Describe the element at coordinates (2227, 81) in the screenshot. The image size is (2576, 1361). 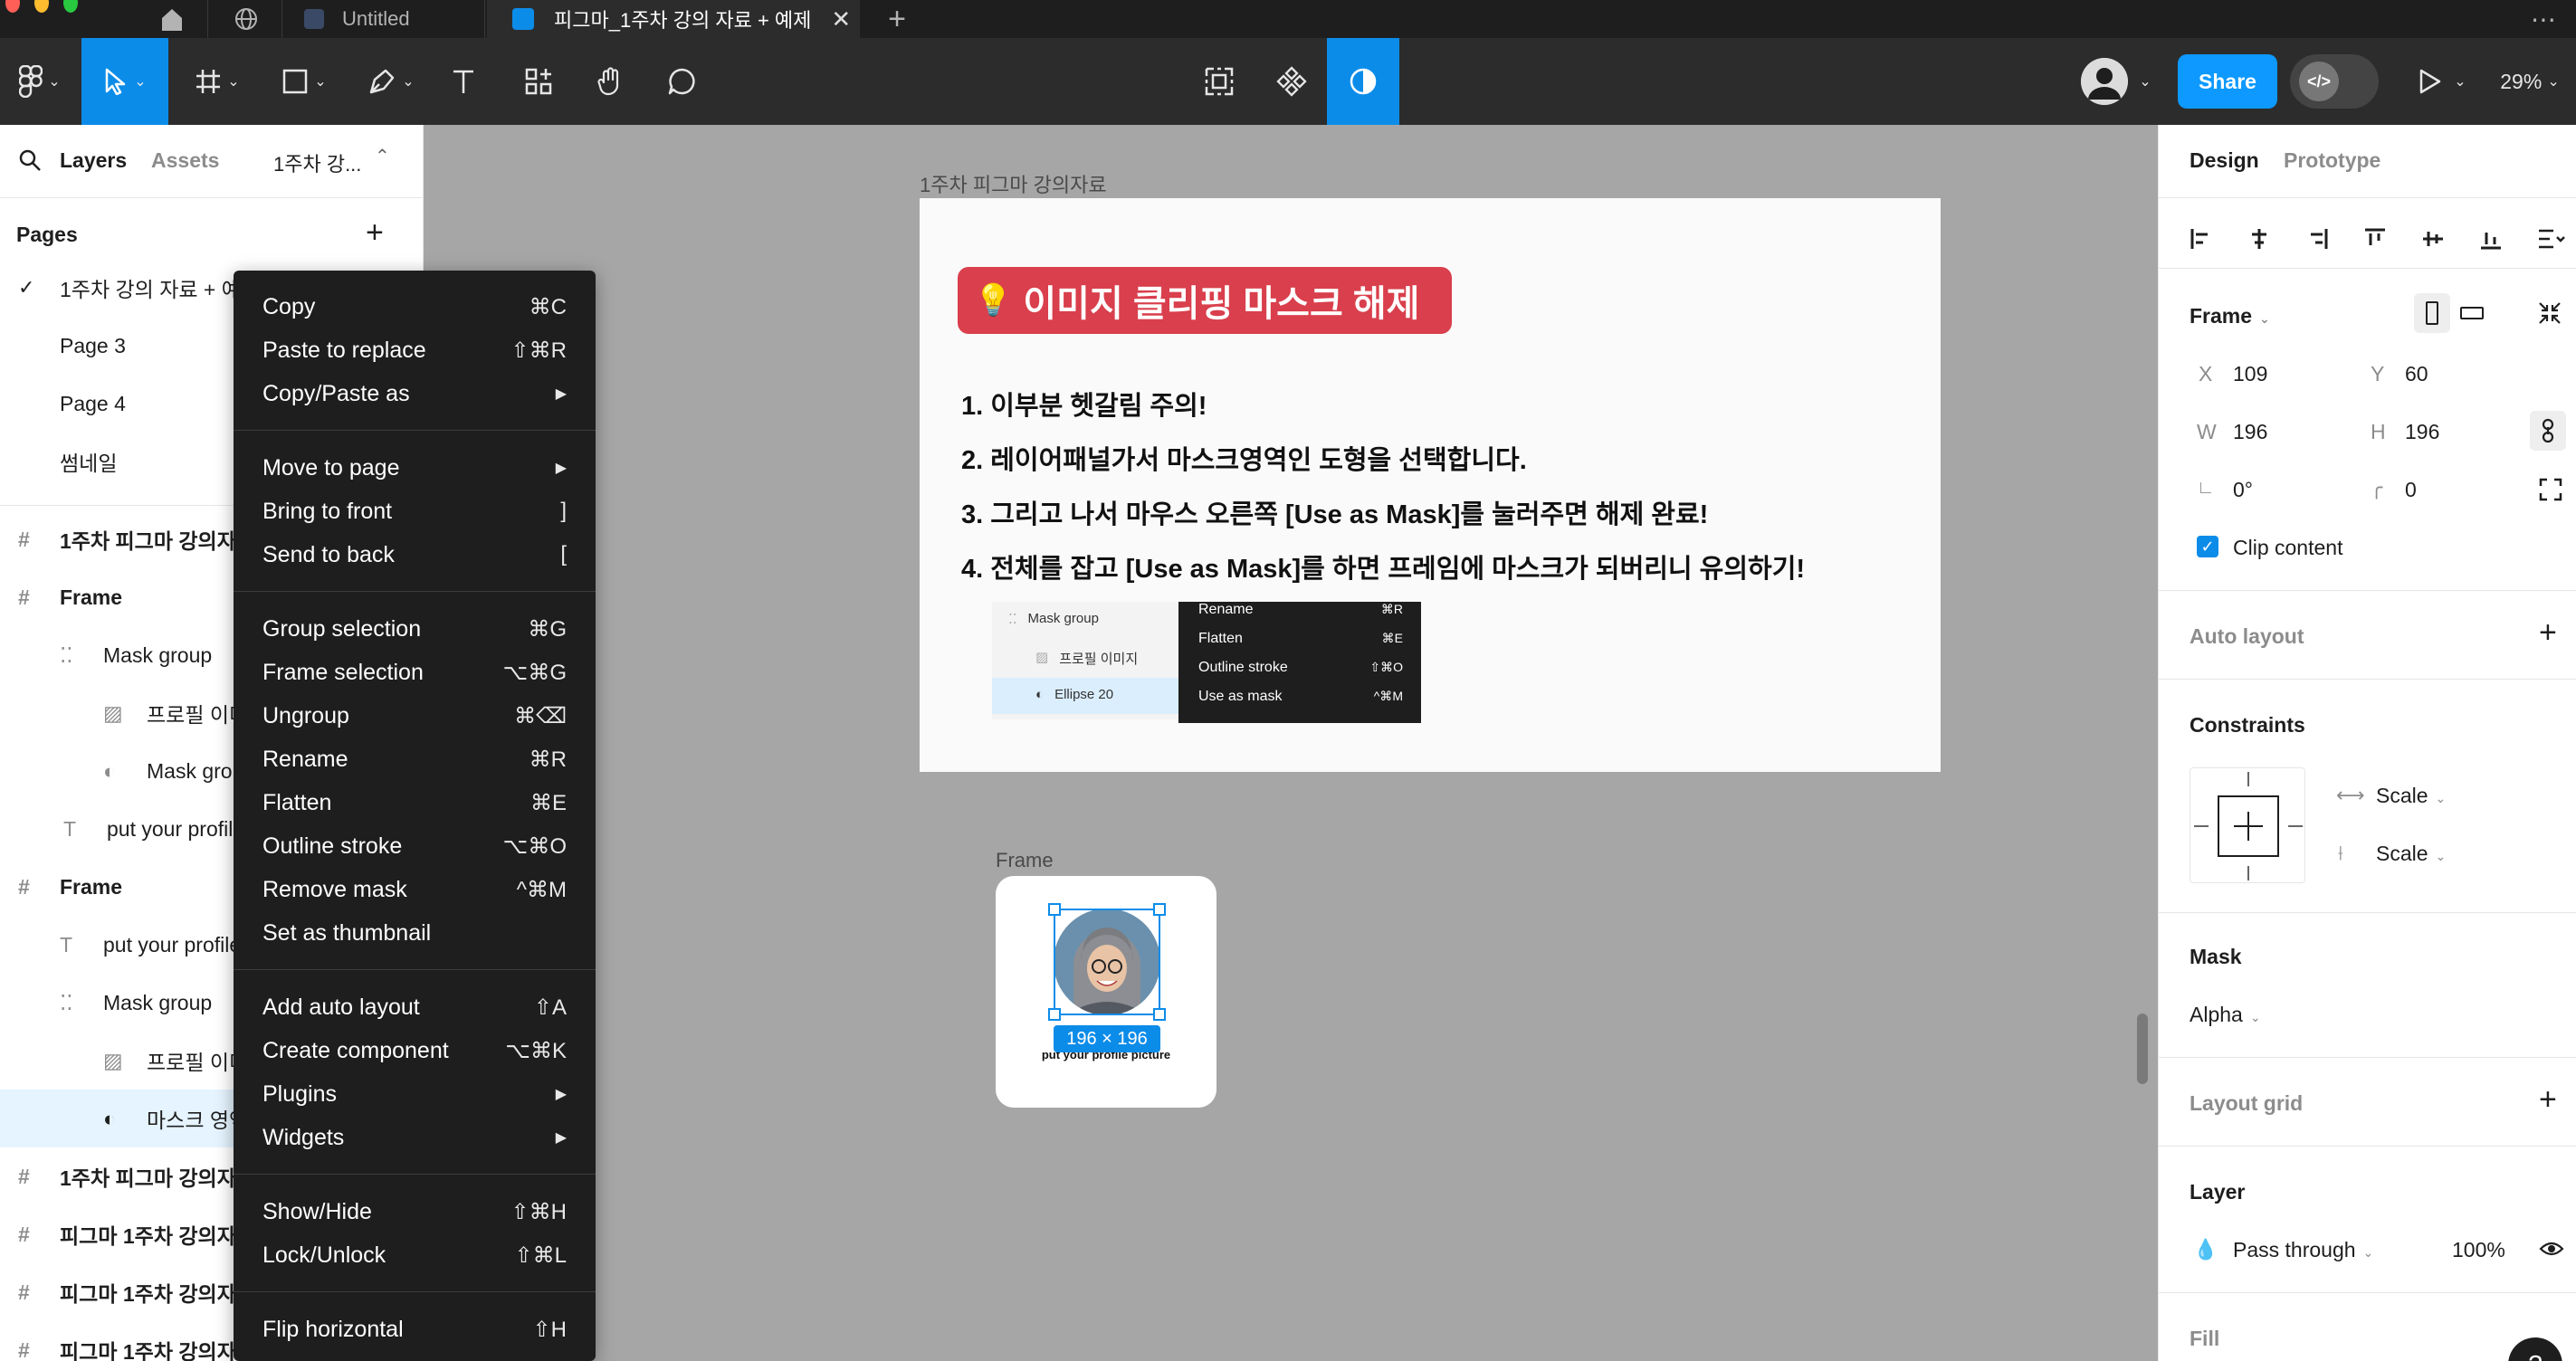
I see `share-button: Share` at that location.